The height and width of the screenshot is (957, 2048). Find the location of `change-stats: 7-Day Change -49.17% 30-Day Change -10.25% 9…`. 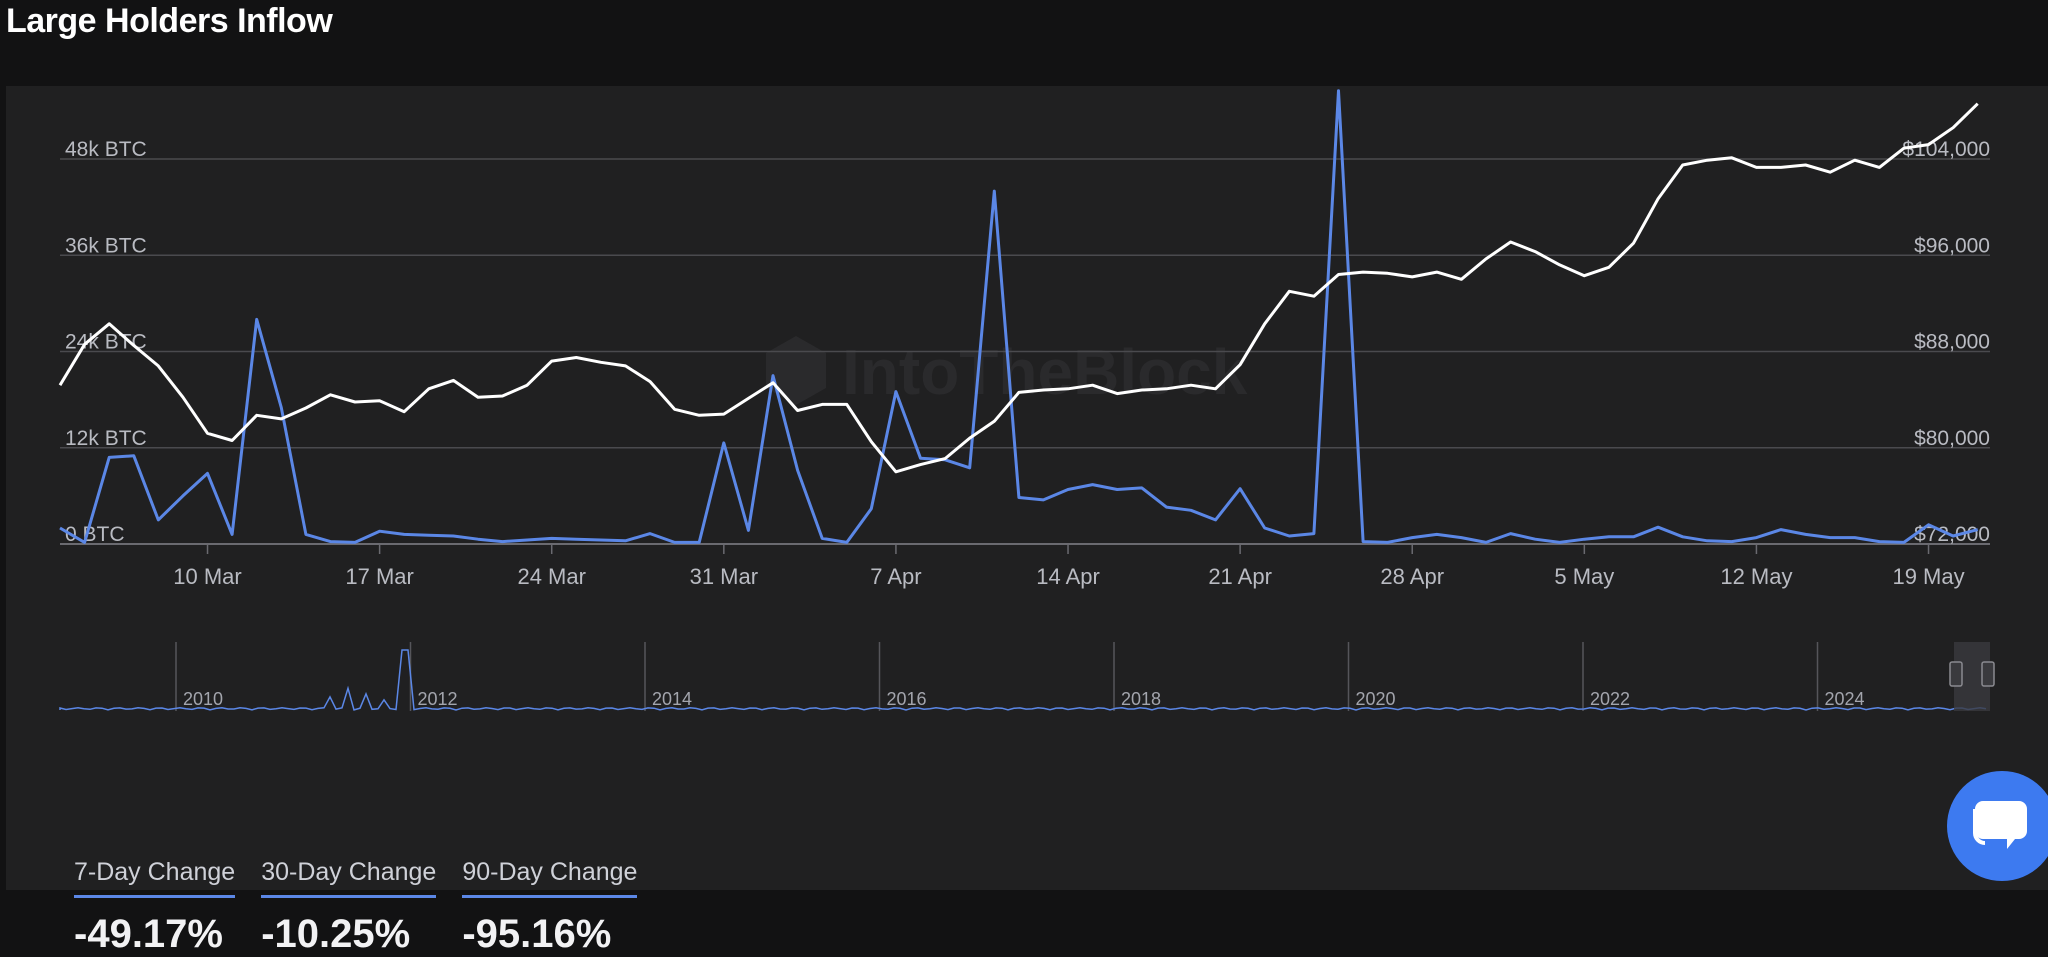

change-stats: 7-Day Change -49.17% 30-Day Change -10.25% 9… is located at coordinates (356, 906).